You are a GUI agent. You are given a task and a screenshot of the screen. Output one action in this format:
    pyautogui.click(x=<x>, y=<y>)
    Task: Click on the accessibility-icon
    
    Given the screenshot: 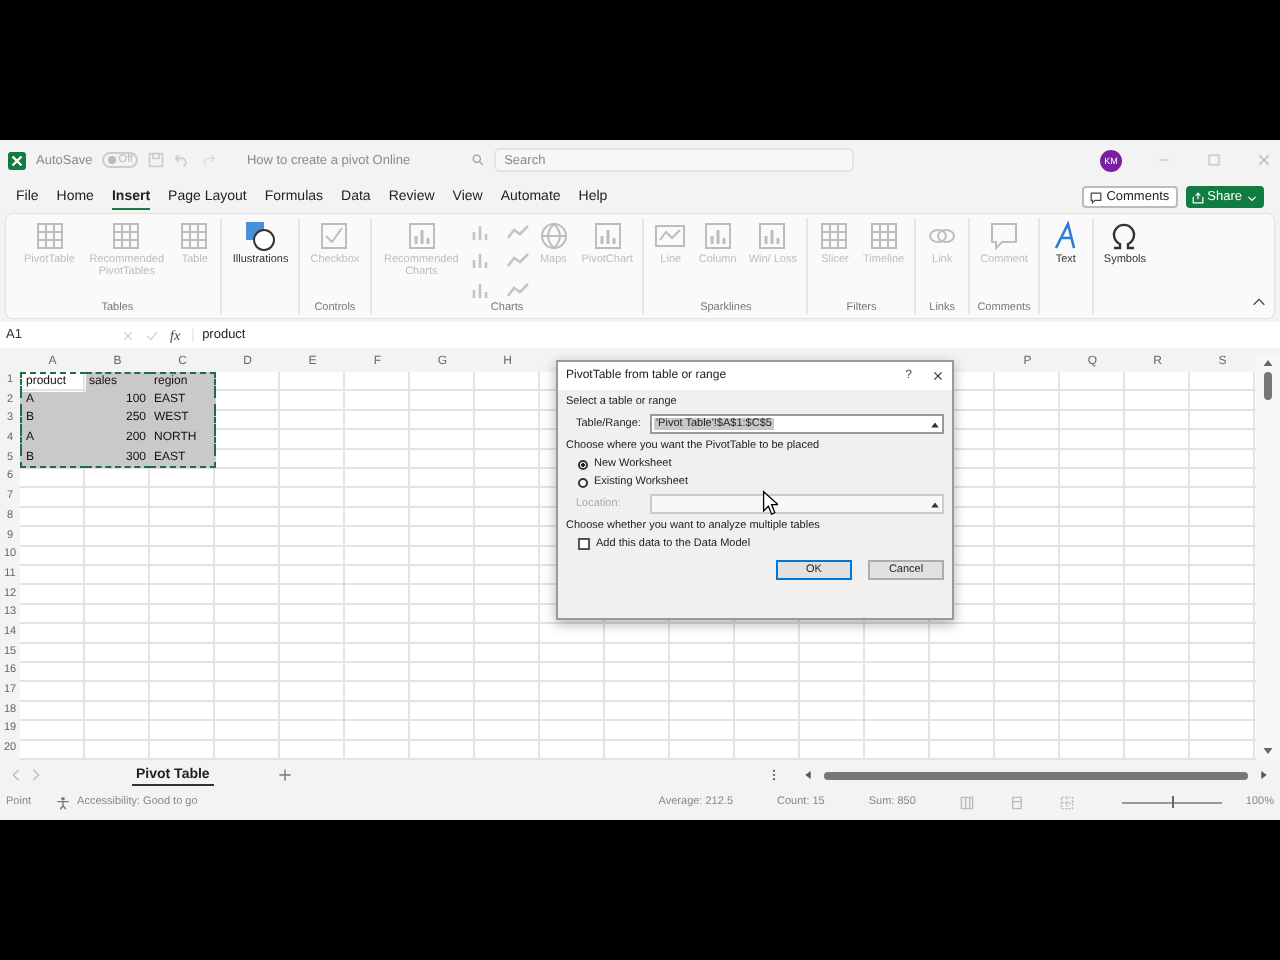 What is the action you would take?
    pyautogui.click(x=62, y=802)
    